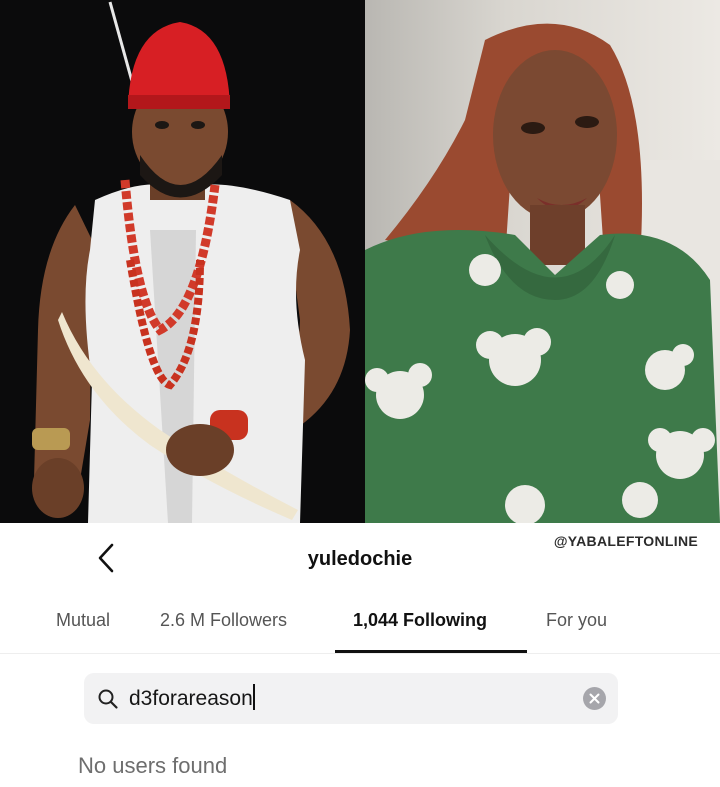  Describe the element at coordinates (153, 765) in the screenshot. I see `no-results-message: No users found` at that location.